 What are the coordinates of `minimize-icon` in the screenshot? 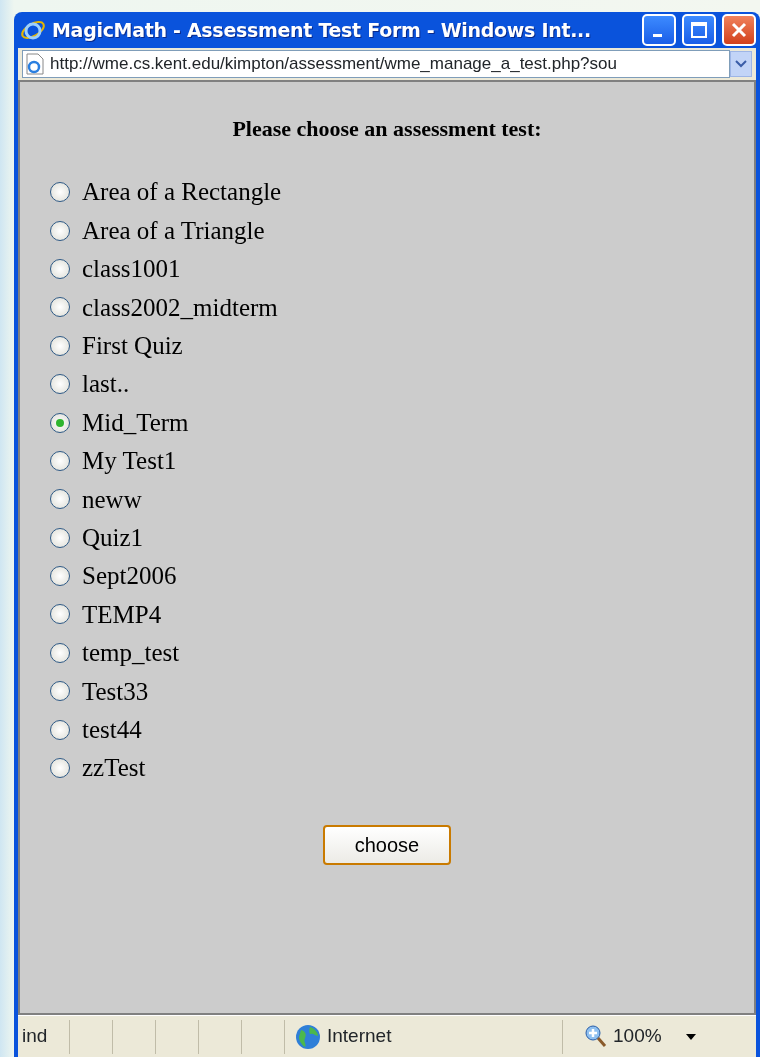 It's located at (657, 35).